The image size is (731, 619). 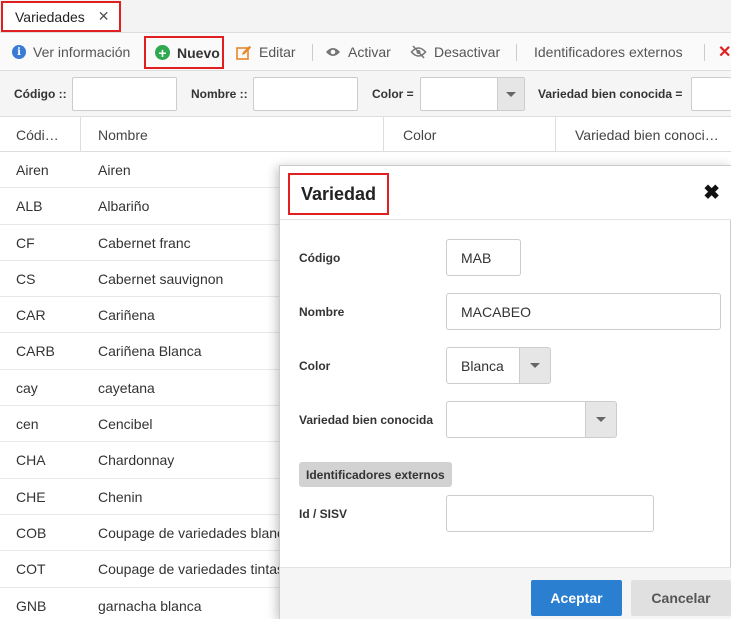 I want to click on cell-codigo: Airen, so click(x=32, y=170).